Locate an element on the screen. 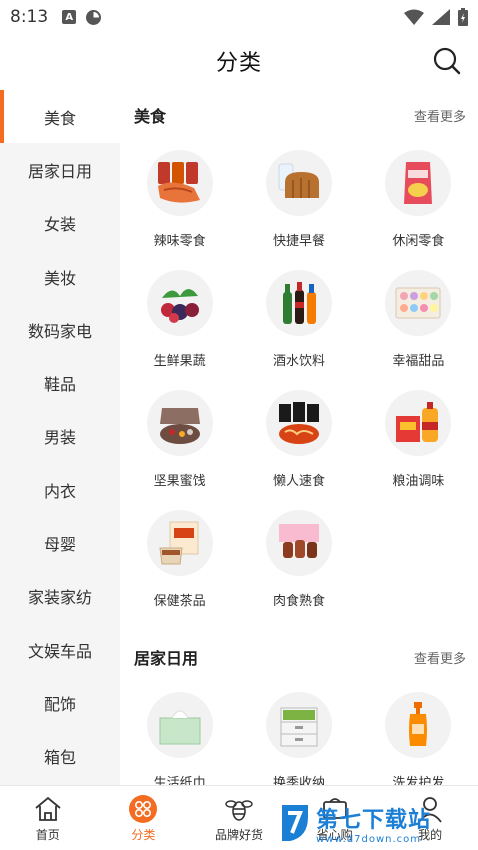  sidebar-item-label: 女装 is located at coordinates (59, 225).